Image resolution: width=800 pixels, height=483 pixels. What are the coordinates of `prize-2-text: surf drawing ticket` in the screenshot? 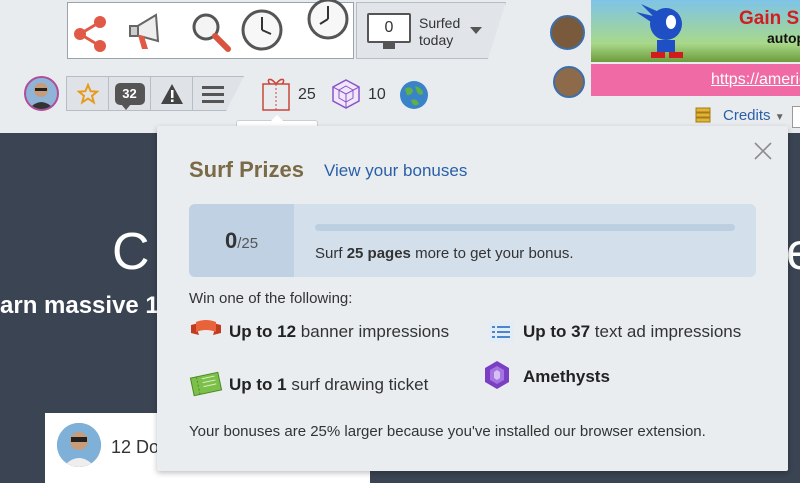 It's located at (357, 384).